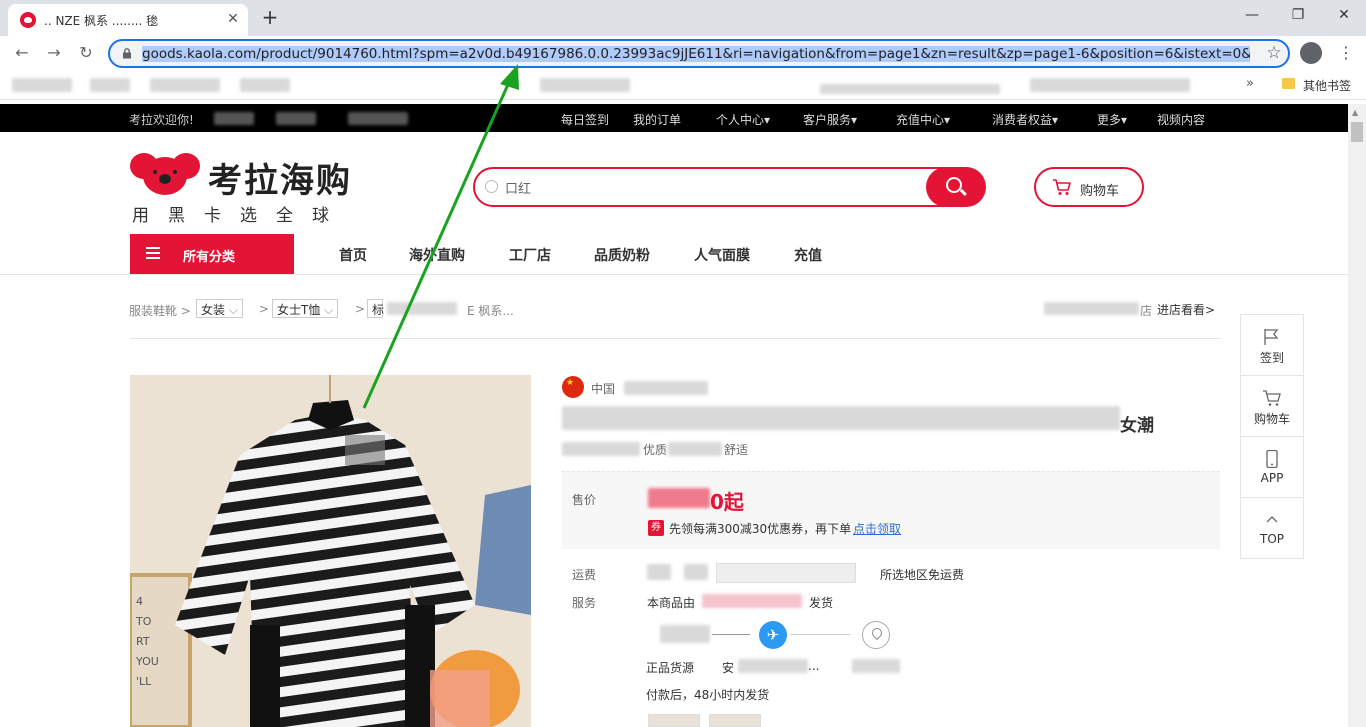 This screenshot has width=1366, height=727. What do you see at coordinates (671, 603) in the screenshot?
I see `service-text: 本商品由` at bounding box center [671, 603].